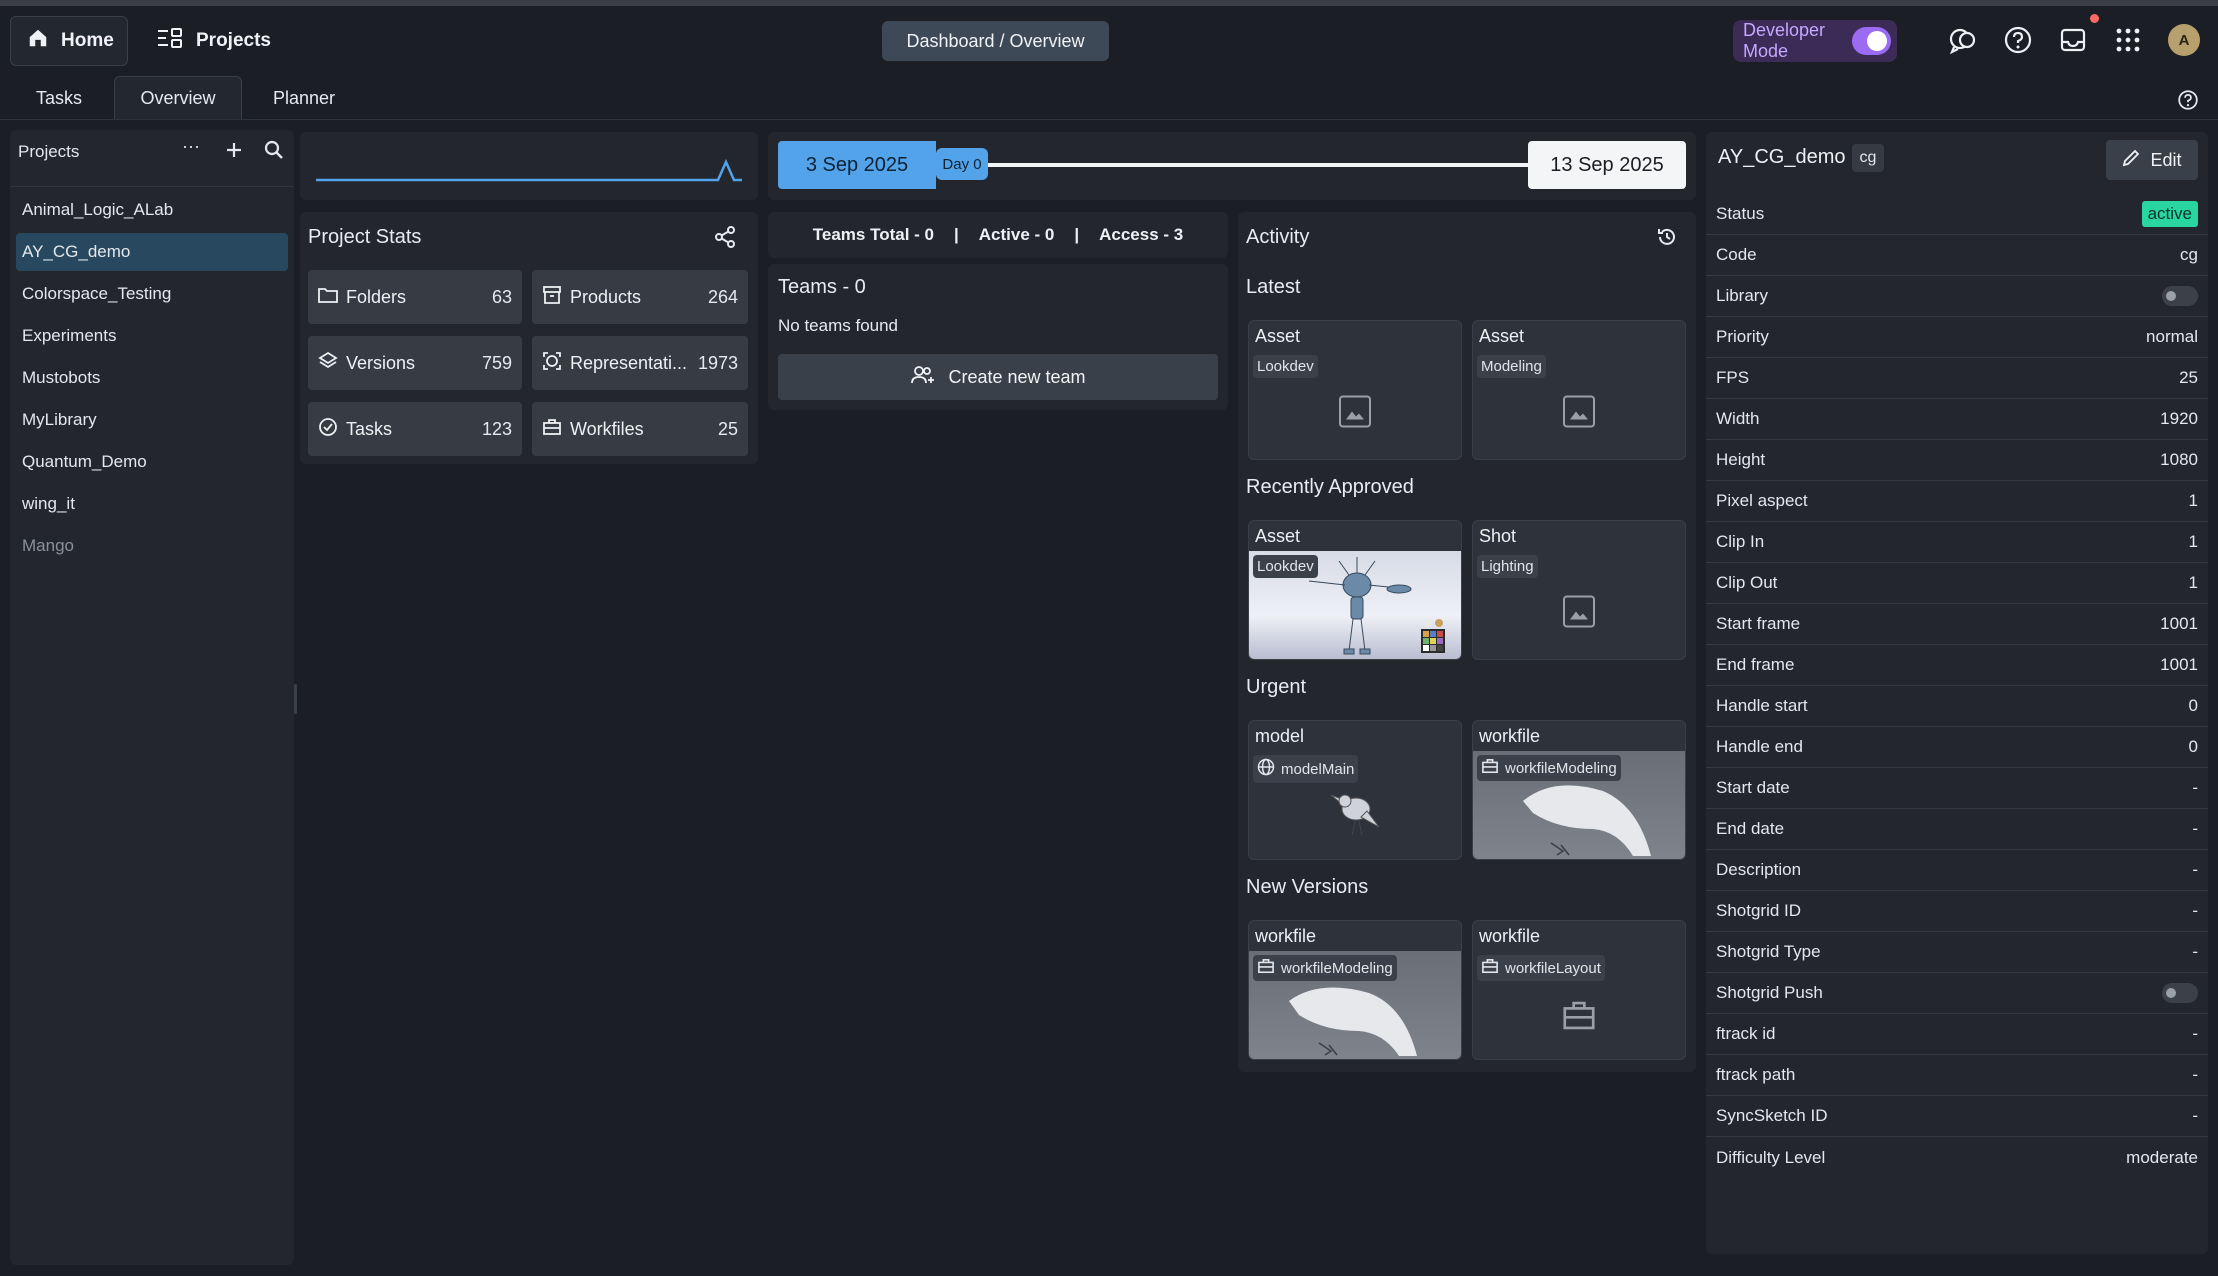  What do you see at coordinates (1963, 40) in the screenshot?
I see `chat-icon` at bounding box center [1963, 40].